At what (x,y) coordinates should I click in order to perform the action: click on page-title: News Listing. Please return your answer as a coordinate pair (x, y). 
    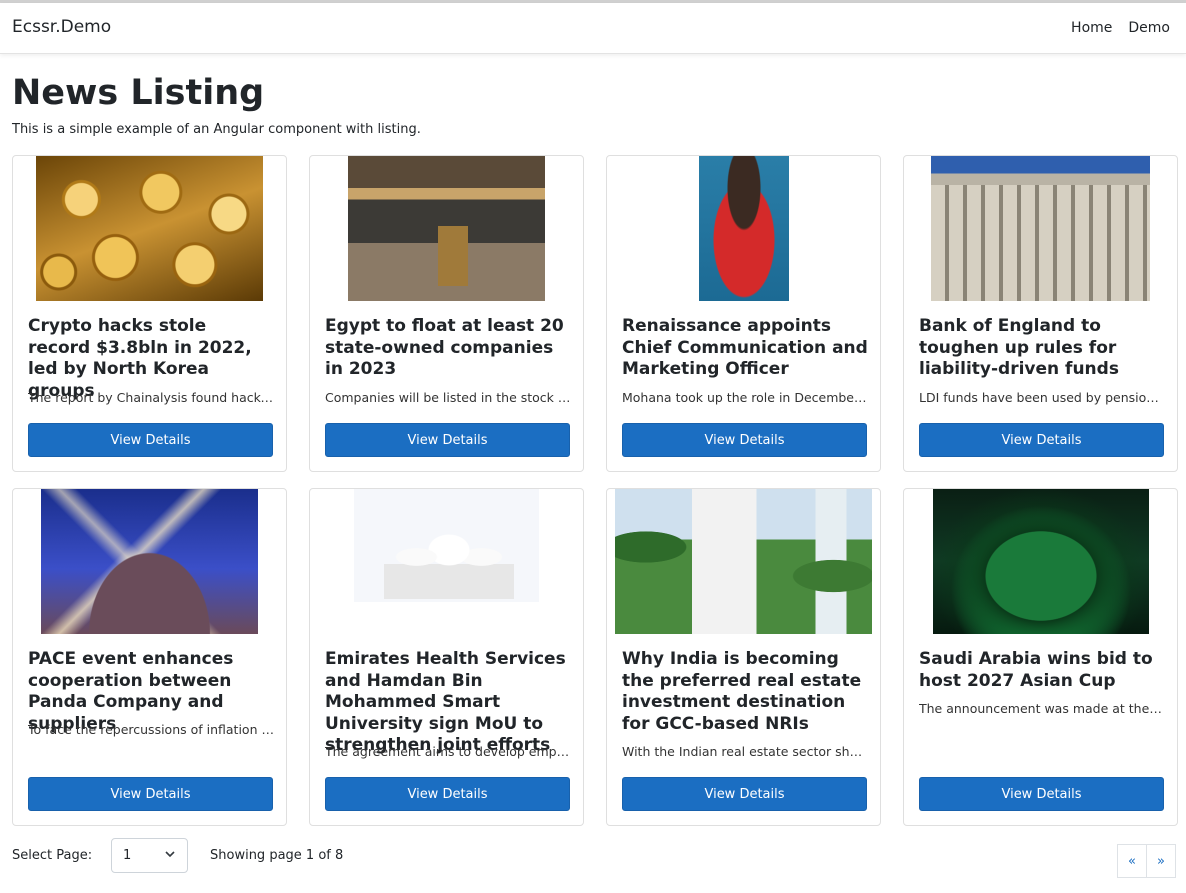
    Looking at the image, I should click on (138, 93).